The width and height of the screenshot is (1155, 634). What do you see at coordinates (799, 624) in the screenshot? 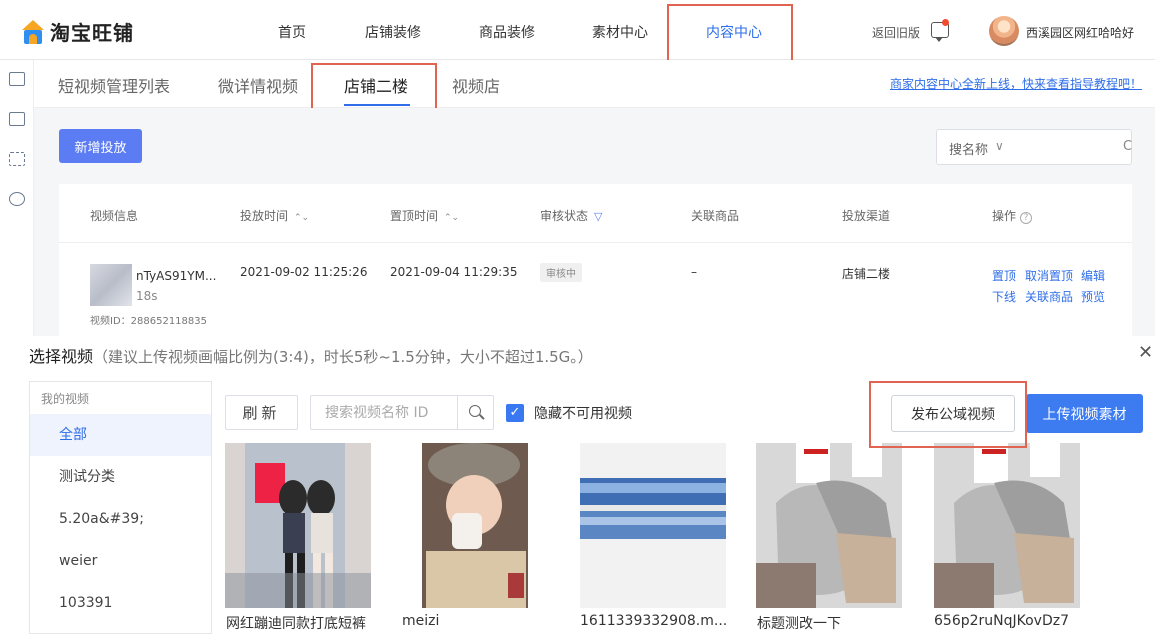
I see `video-caption: 标题测改一下` at bounding box center [799, 624].